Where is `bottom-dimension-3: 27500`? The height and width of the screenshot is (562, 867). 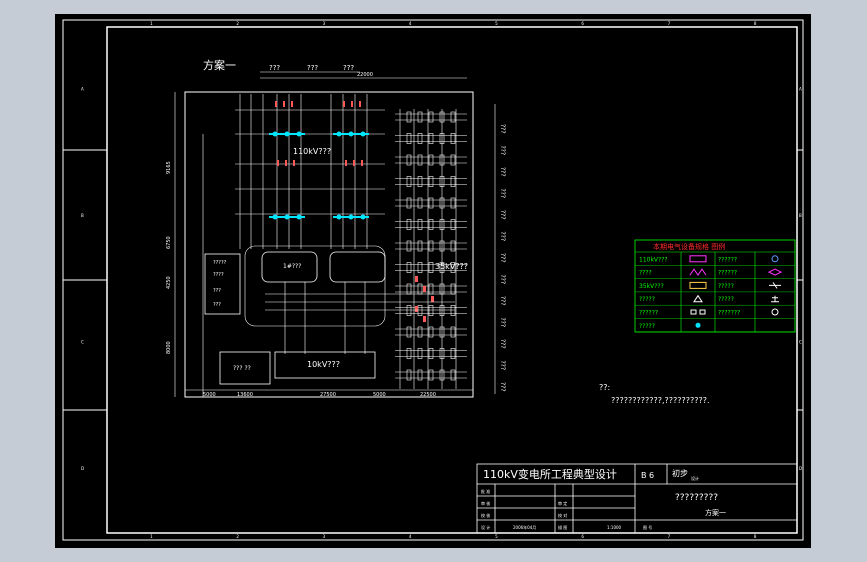
bottom-dimension-3: 27500 is located at coordinates (328, 395).